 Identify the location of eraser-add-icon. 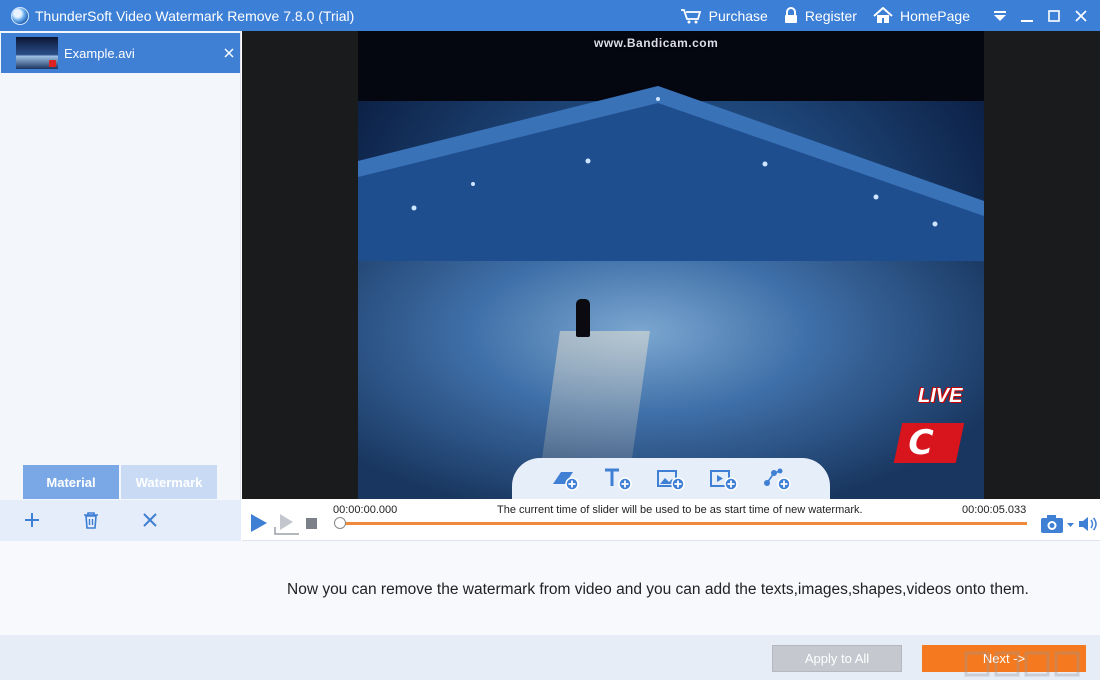
(565, 479).